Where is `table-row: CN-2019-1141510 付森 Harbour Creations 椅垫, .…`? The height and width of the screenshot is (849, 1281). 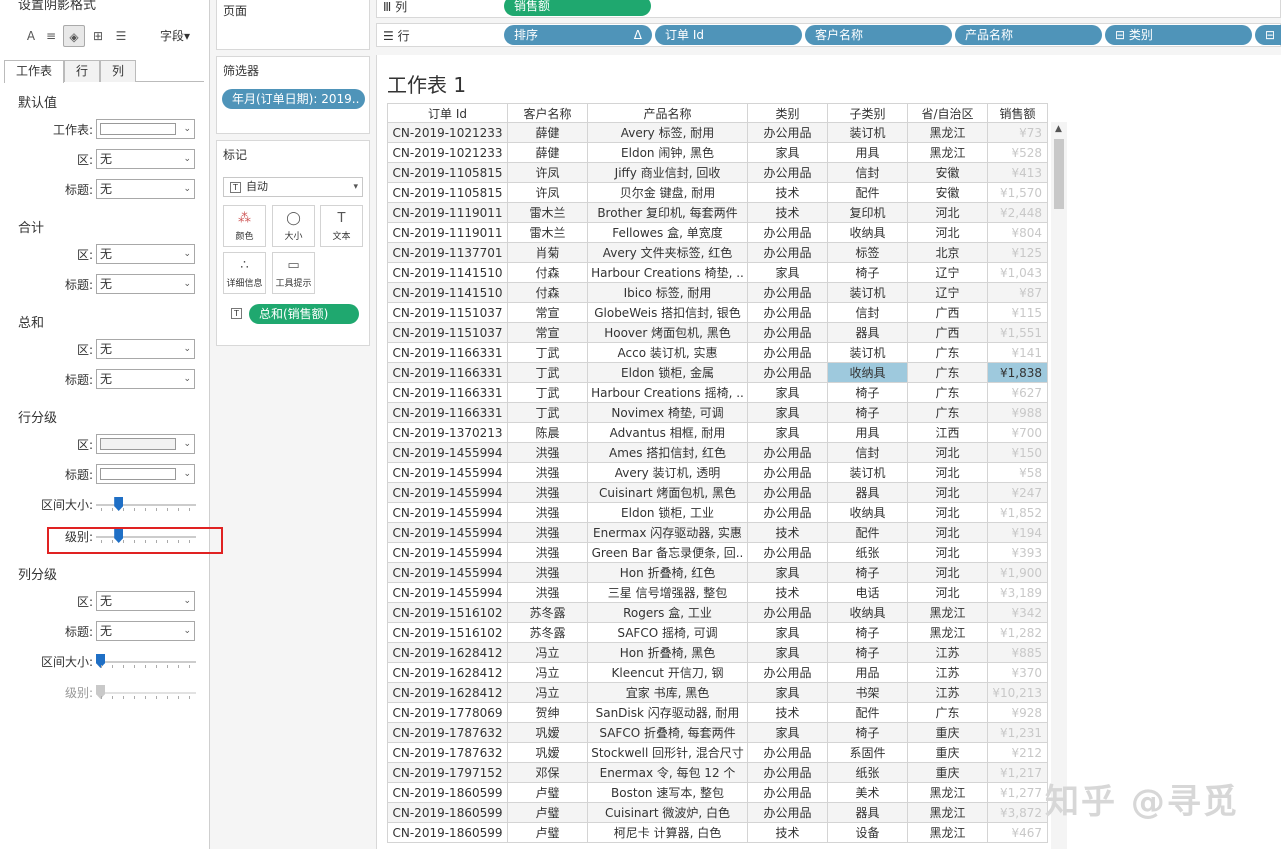
table-row: CN-2019-1141510 付森 Harbour Creations 椅垫, .… is located at coordinates (717, 272).